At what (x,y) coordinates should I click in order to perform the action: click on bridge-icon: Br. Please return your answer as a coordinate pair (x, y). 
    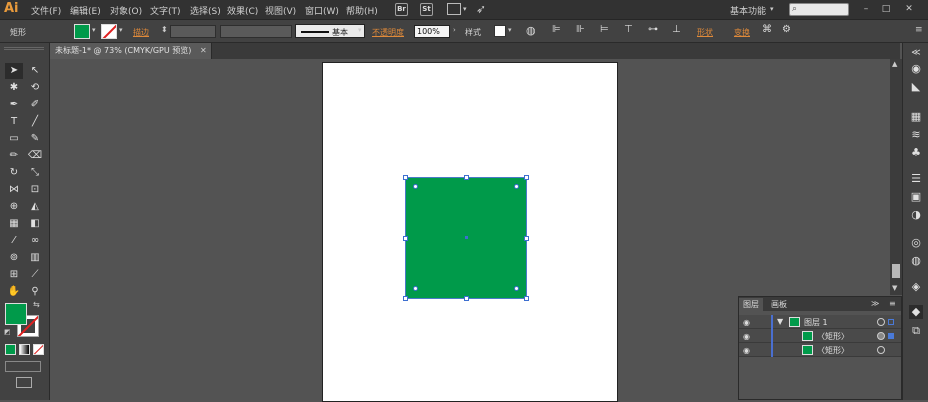
    Looking at the image, I should click on (401, 9).